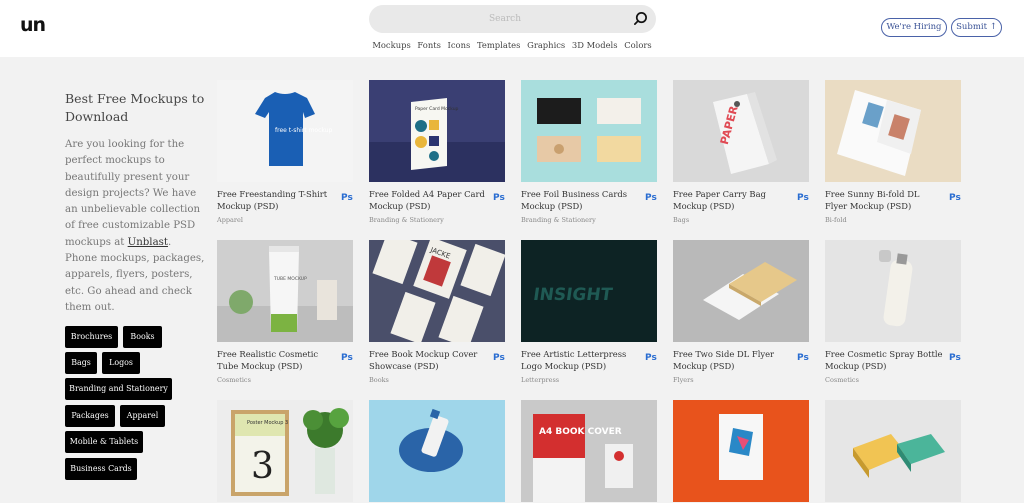 The image size is (1024, 503). What do you see at coordinates (640, 18) in the screenshot?
I see `search-icon` at bounding box center [640, 18].